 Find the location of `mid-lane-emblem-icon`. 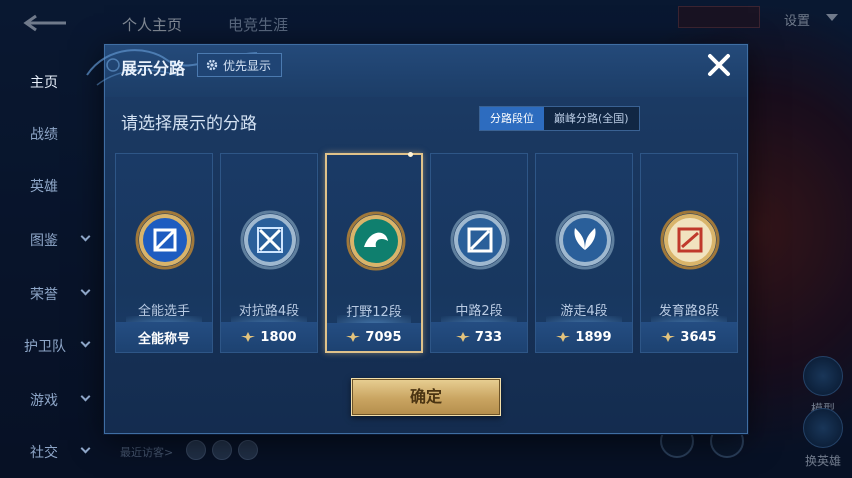

mid-lane-emblem-icon is located at coordinates (480, 240).